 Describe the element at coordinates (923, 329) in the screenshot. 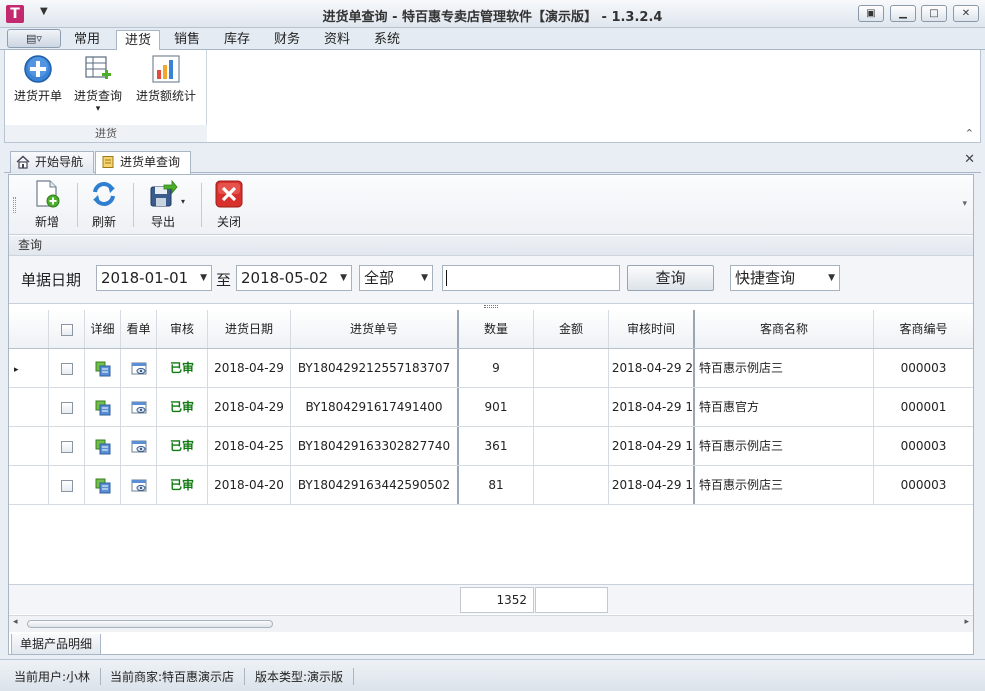

I see `header-supplier-no: 客商编号` at that location.